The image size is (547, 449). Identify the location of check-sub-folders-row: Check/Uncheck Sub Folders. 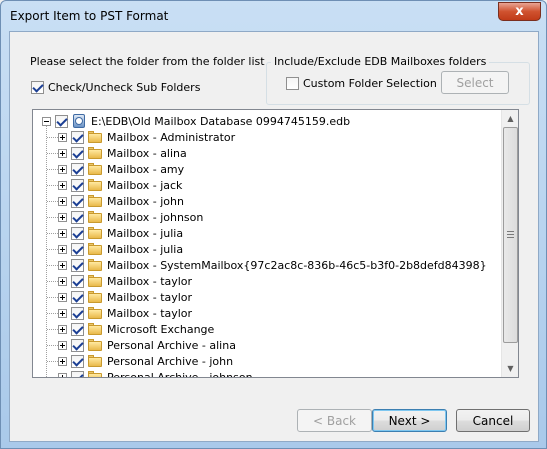
(115, 87).